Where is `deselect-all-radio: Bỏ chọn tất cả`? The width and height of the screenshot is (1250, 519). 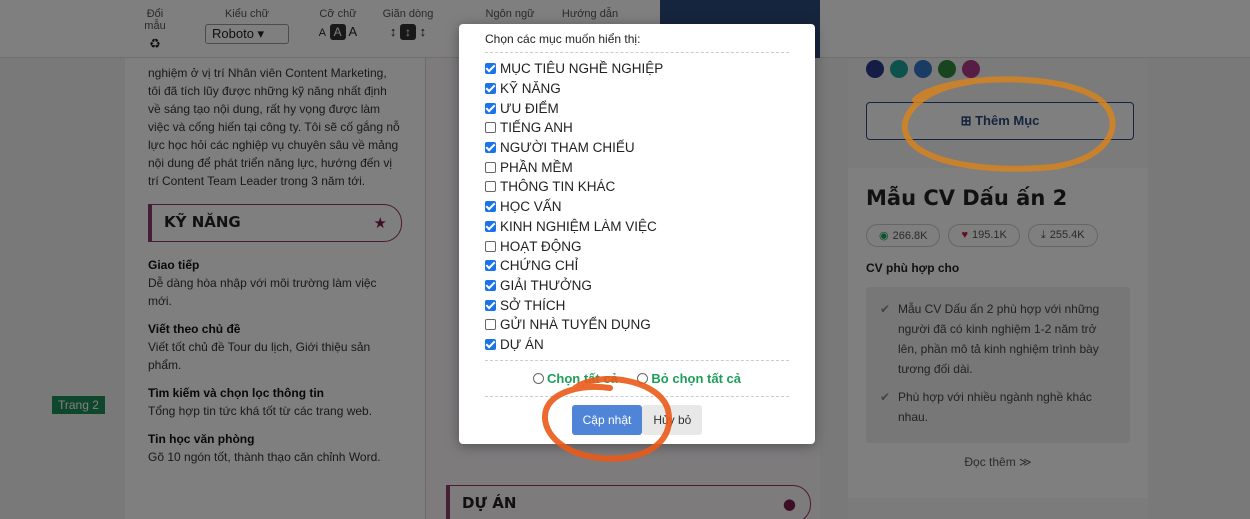 deselect-all-radio: Bỏ chọn tất cả is located at coordinates (689, 378).